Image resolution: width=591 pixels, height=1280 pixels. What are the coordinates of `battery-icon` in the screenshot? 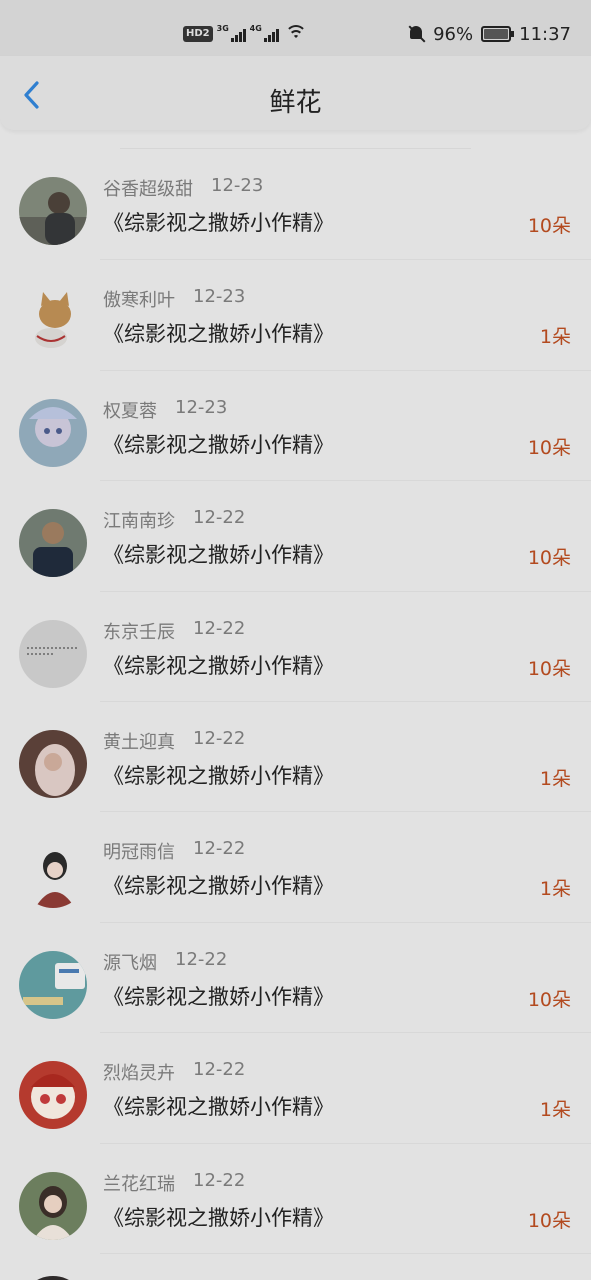 It's located at (498, 34).